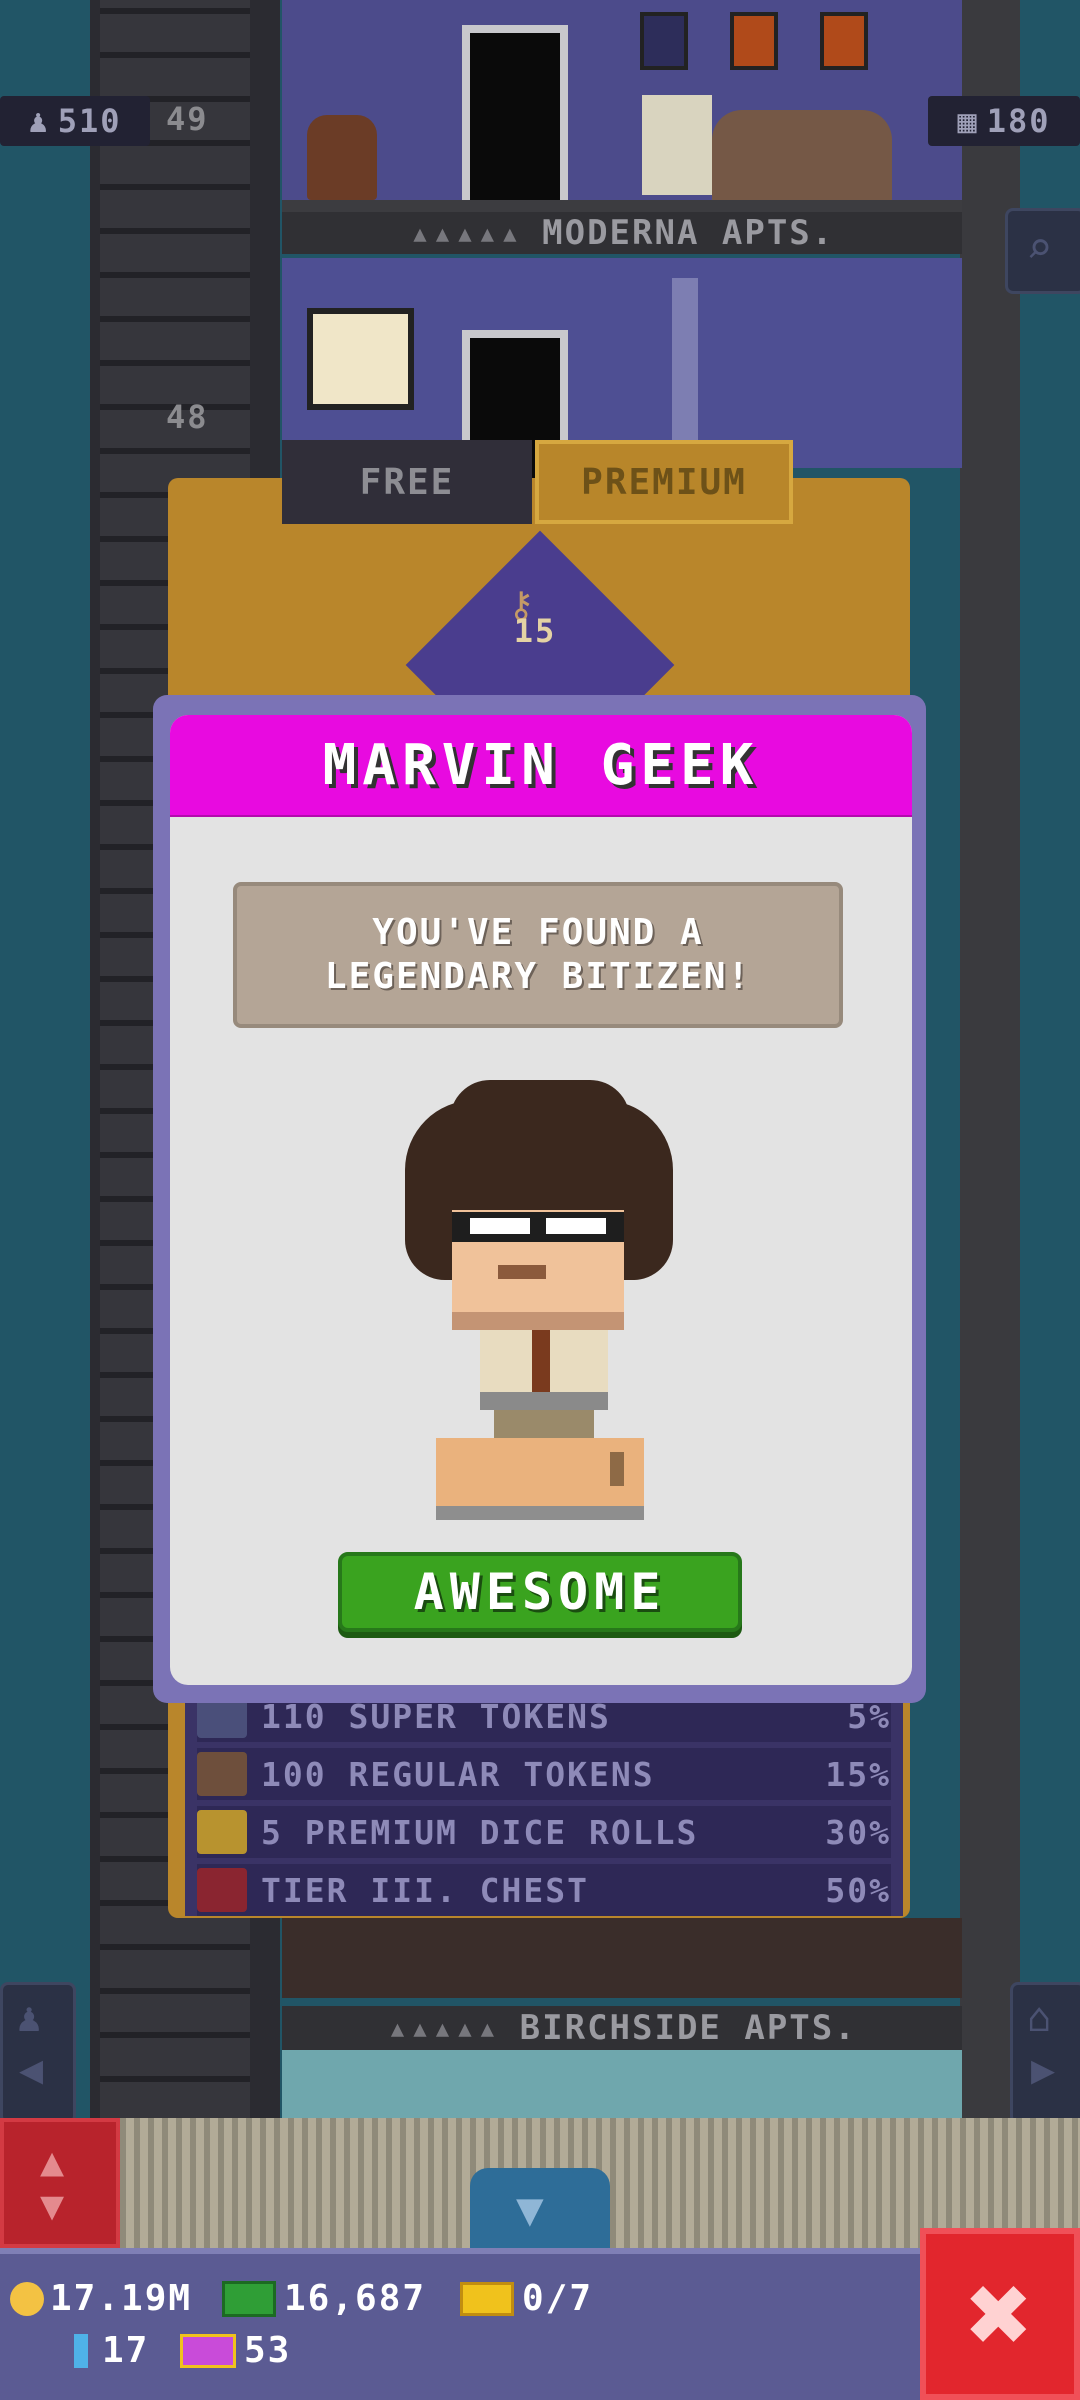  Describe the element at coordinates (540, 1300) in the screenshot. I see `bitizen-character` at that location.